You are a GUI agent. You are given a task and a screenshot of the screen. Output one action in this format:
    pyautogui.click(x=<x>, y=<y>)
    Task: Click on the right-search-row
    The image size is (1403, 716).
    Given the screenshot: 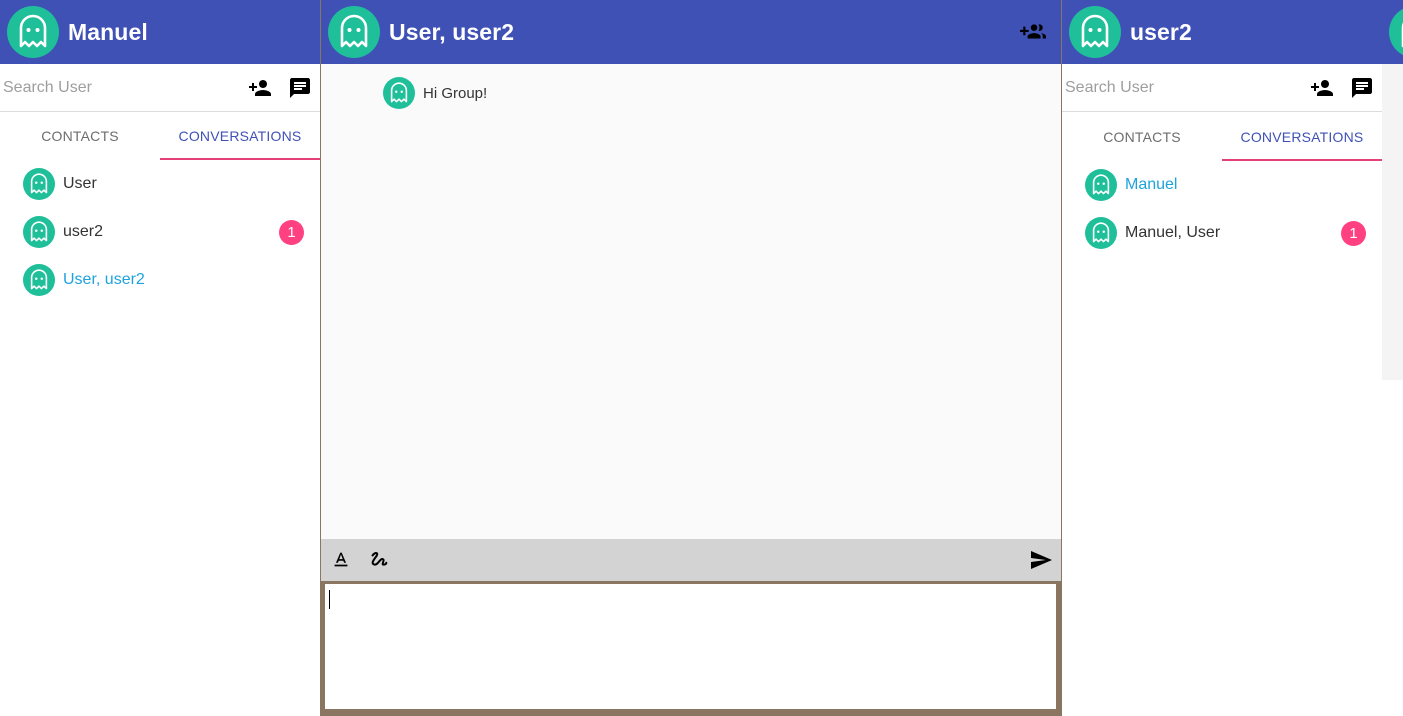 What is the action you would take?
    pyautogui.click(x=1222, y=88)
    